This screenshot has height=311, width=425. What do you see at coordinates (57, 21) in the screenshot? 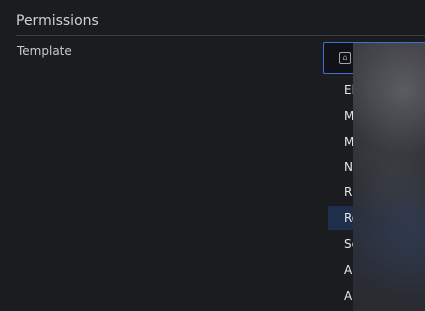
I see `section-title: Permissions` at bounding box center [57, 21].